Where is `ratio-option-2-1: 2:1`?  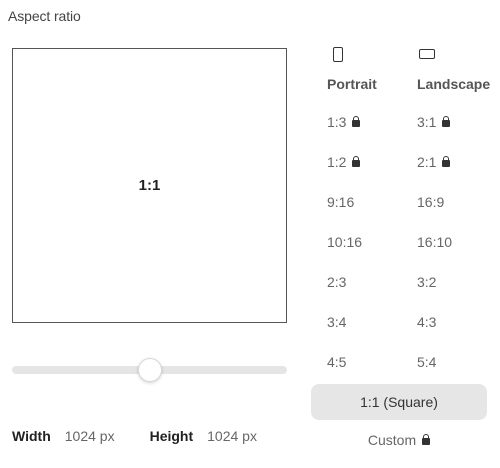
ratio-option-2-1: 2:1 is located at coordinates (434, 162).